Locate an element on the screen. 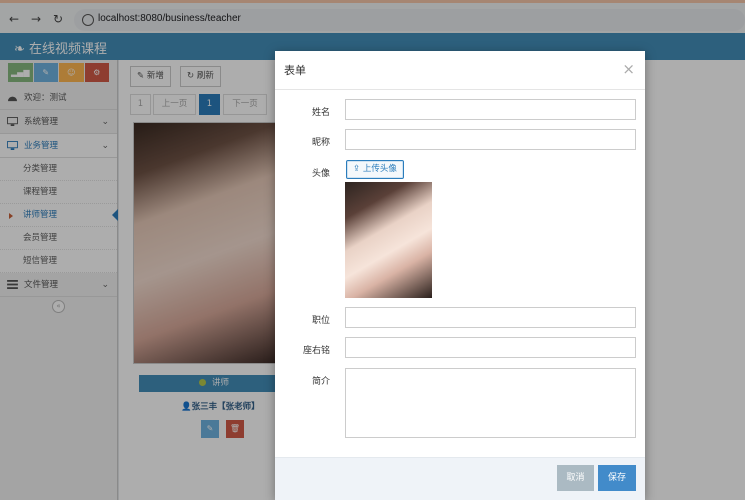  name-label: 姓名 is located at coordinates (320, 113).